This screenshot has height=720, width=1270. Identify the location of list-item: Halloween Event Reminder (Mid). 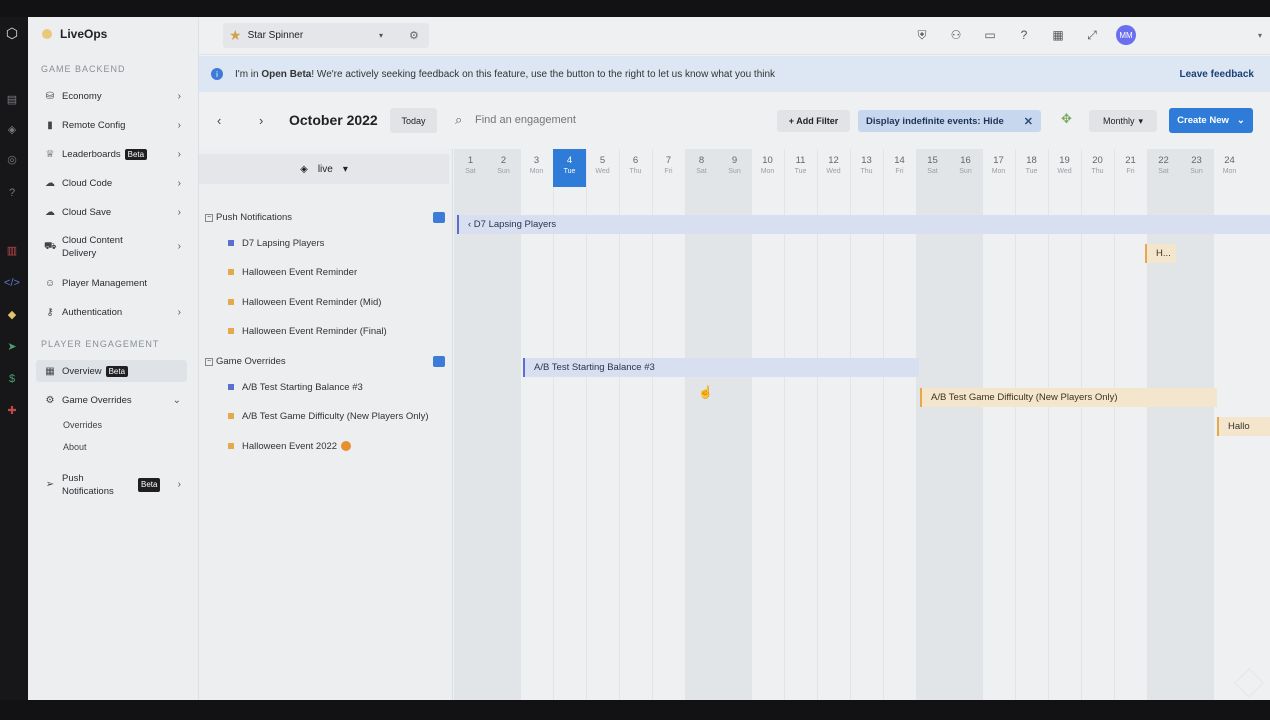
(324, 302).